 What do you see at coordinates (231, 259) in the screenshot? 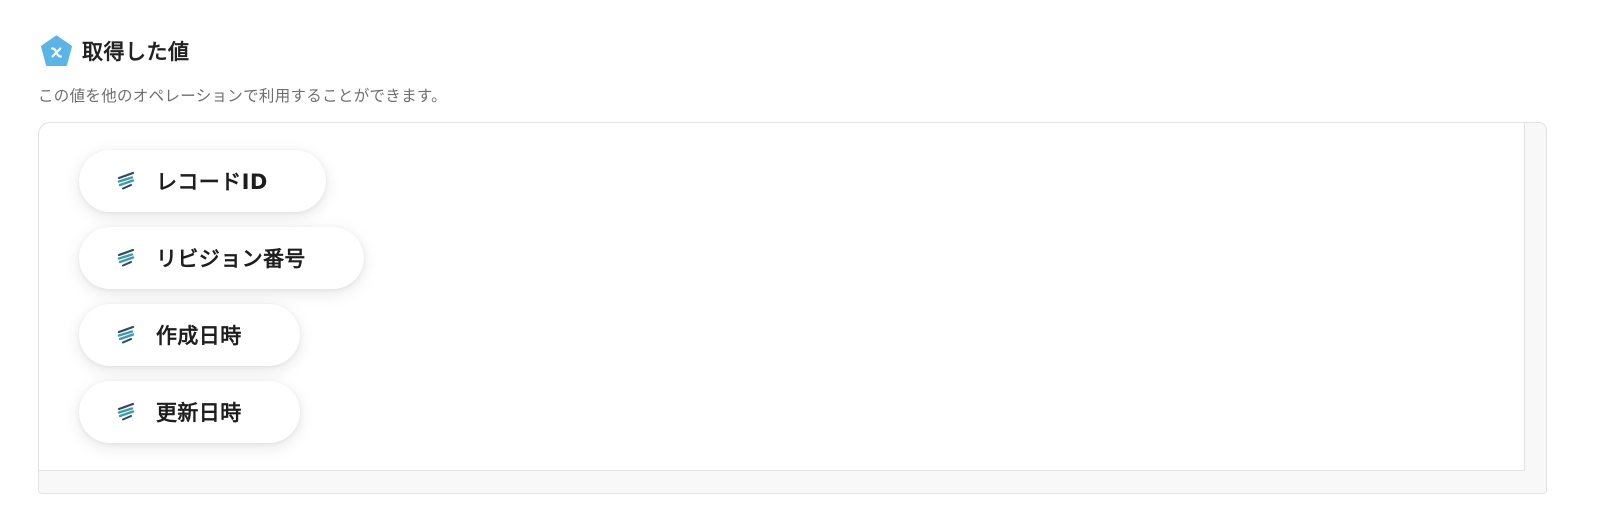
I see `value-label: リビジョン番号` at bounding box center [231, 259].